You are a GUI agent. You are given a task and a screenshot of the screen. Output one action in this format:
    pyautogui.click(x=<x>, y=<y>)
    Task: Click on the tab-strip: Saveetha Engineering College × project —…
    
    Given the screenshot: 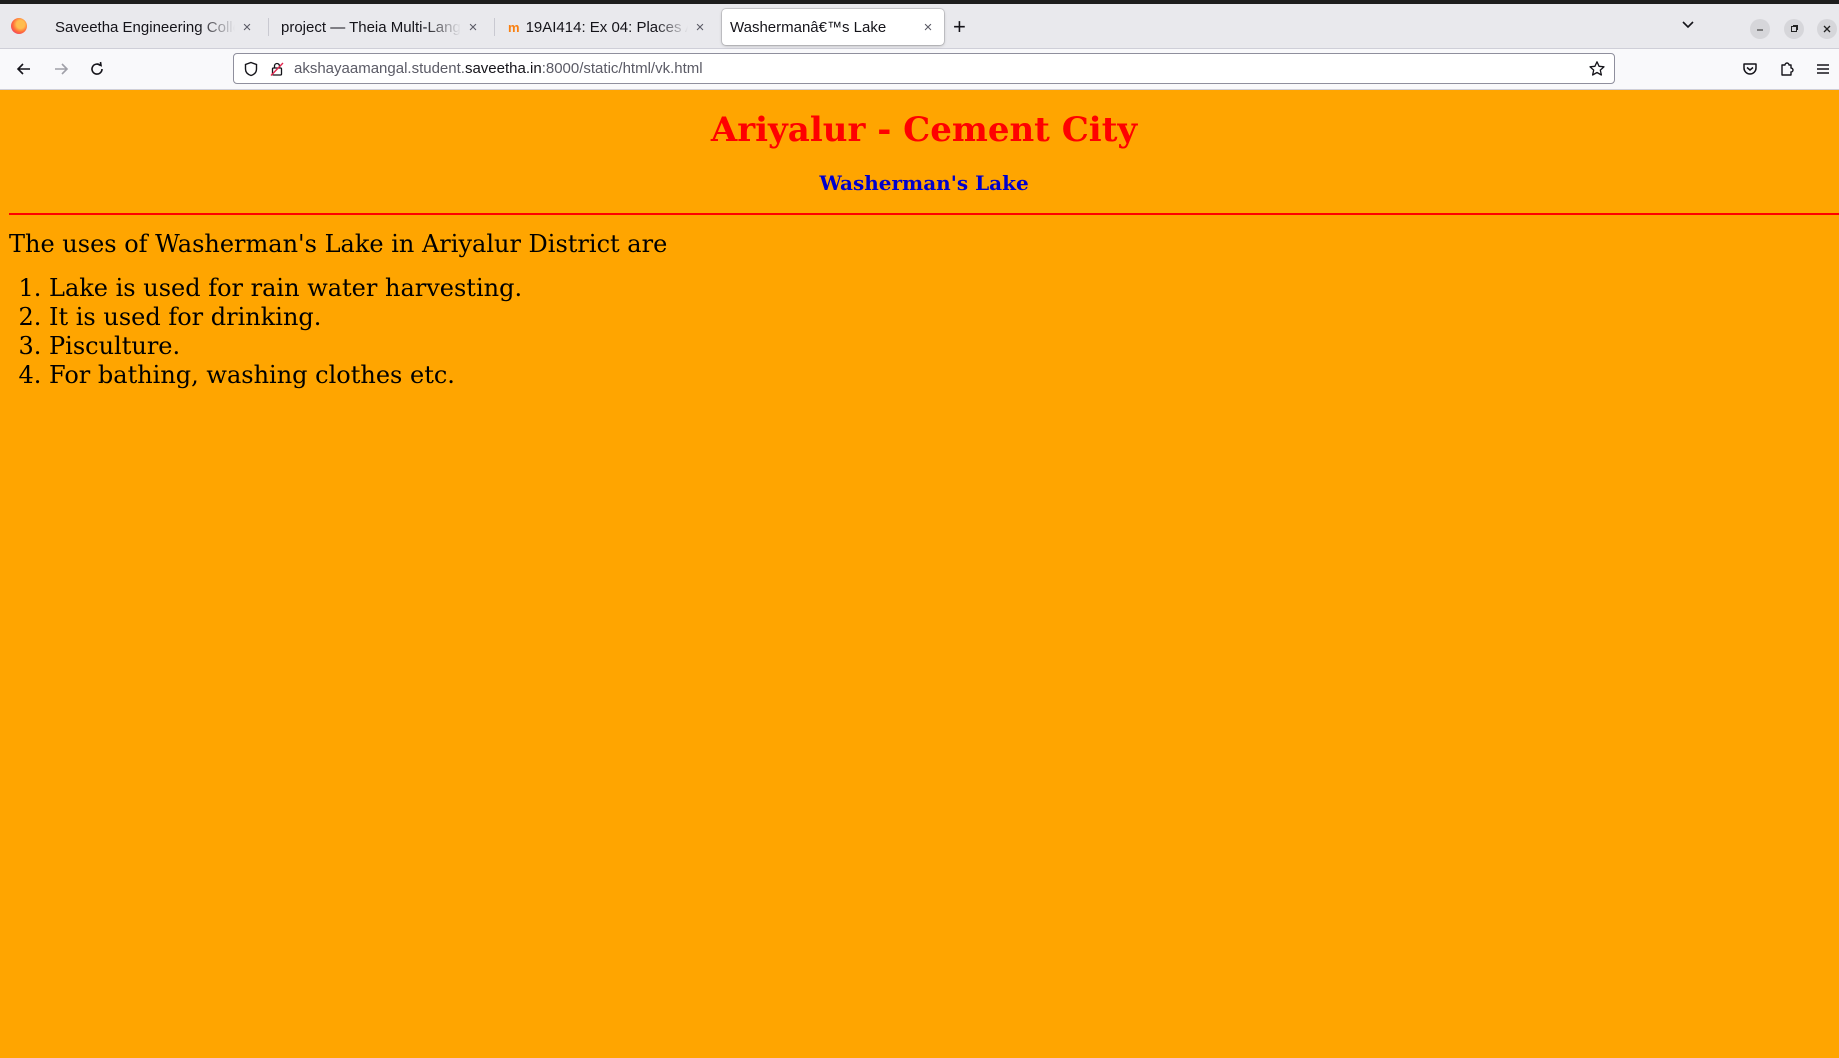 What is the action you would take?
    pyautogui.click(x=919, y=26)
    